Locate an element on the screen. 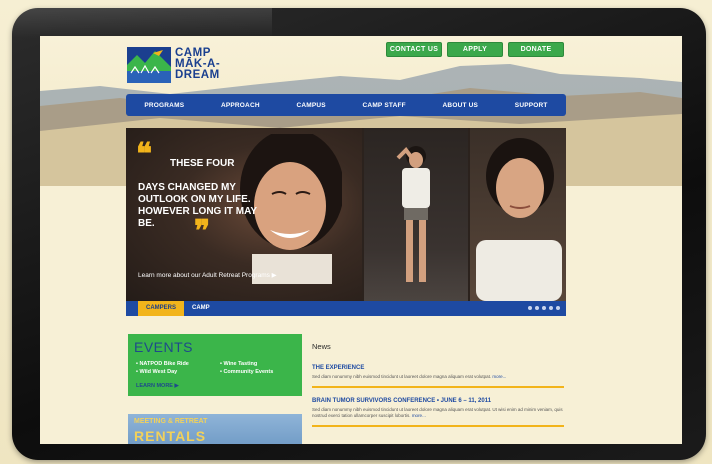 The image size is (712, 464). apply-button: APPLY is located at coordinates (475, 49).